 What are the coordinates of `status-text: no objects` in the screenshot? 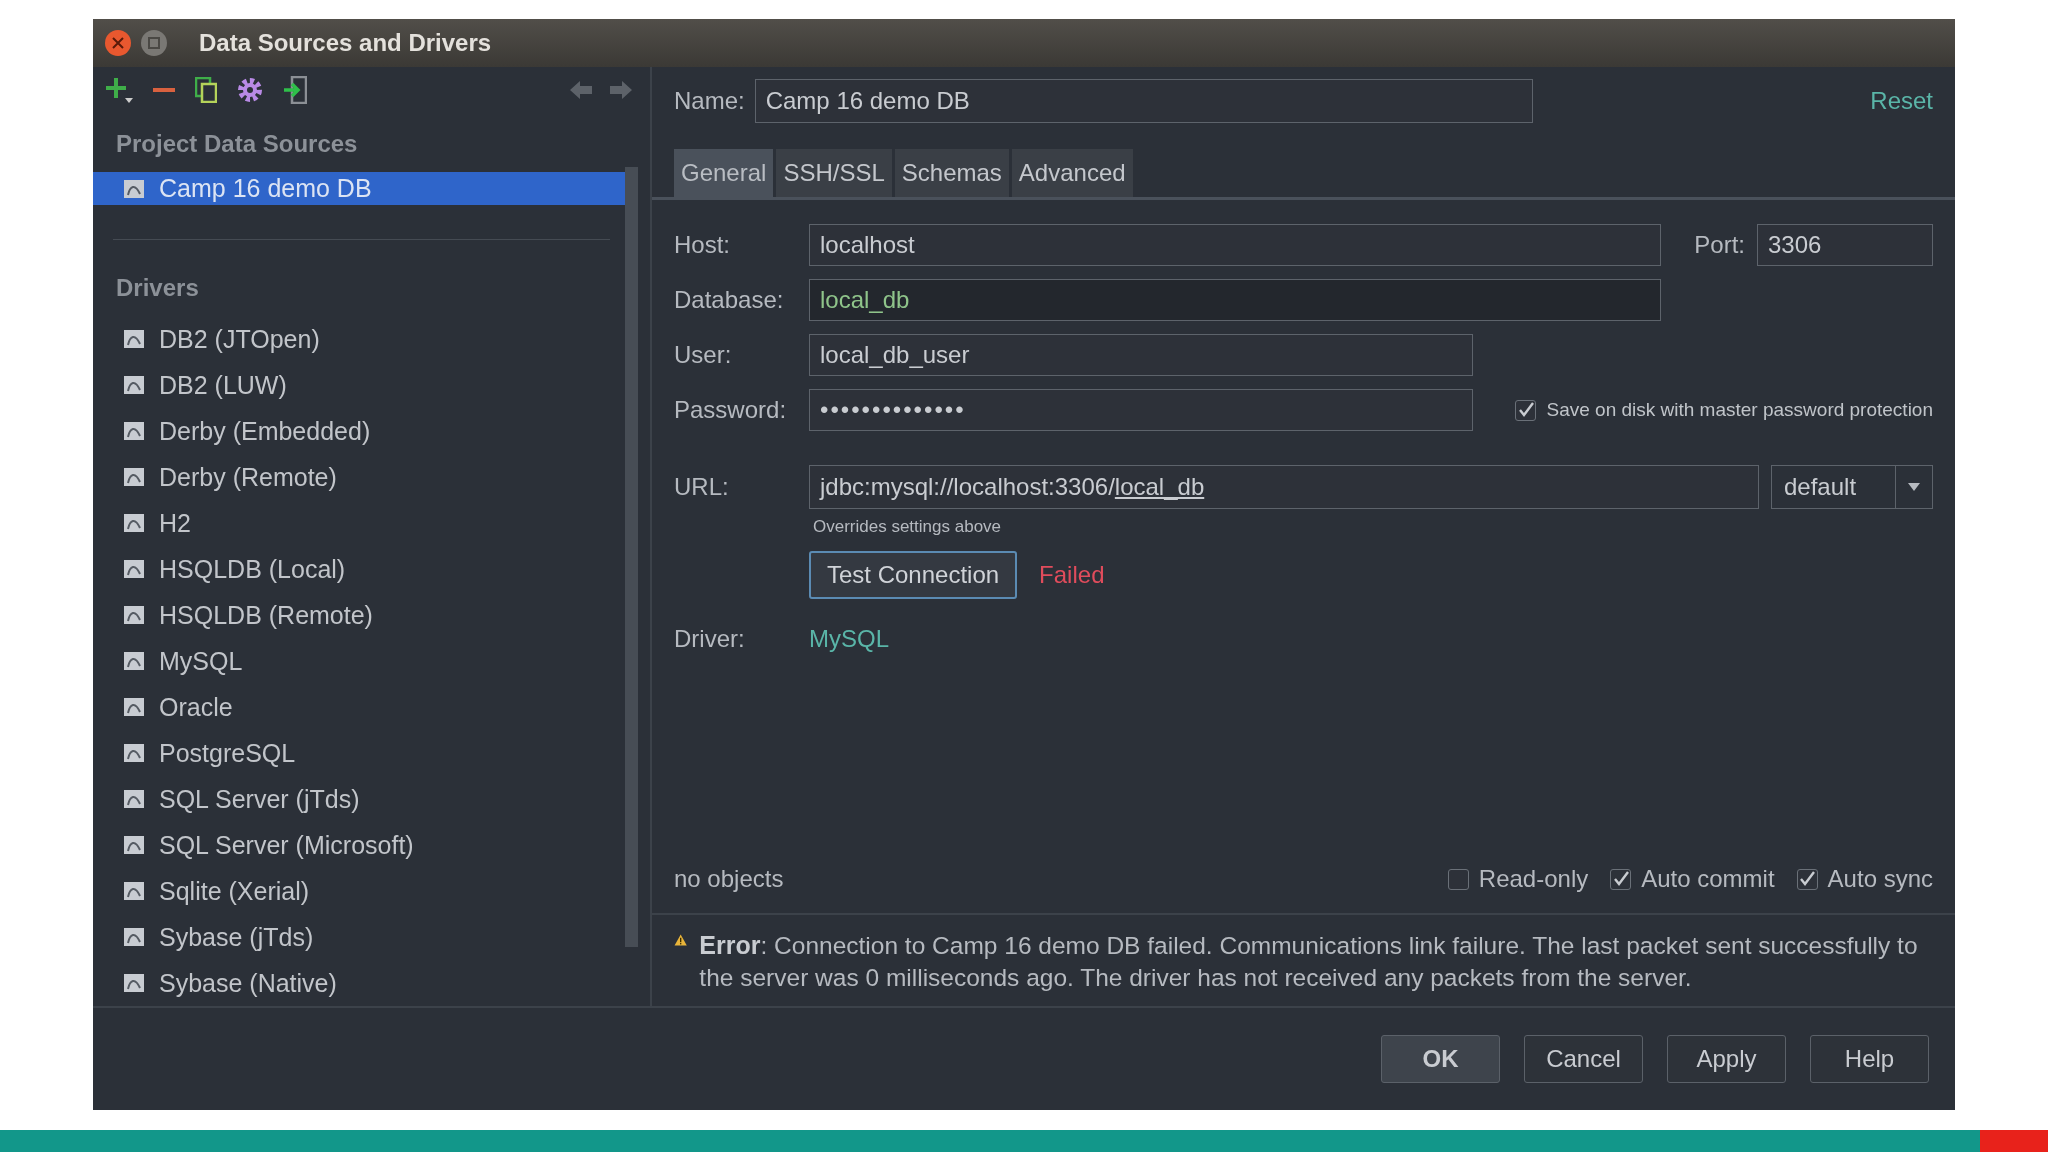 It's located at (729, 879).